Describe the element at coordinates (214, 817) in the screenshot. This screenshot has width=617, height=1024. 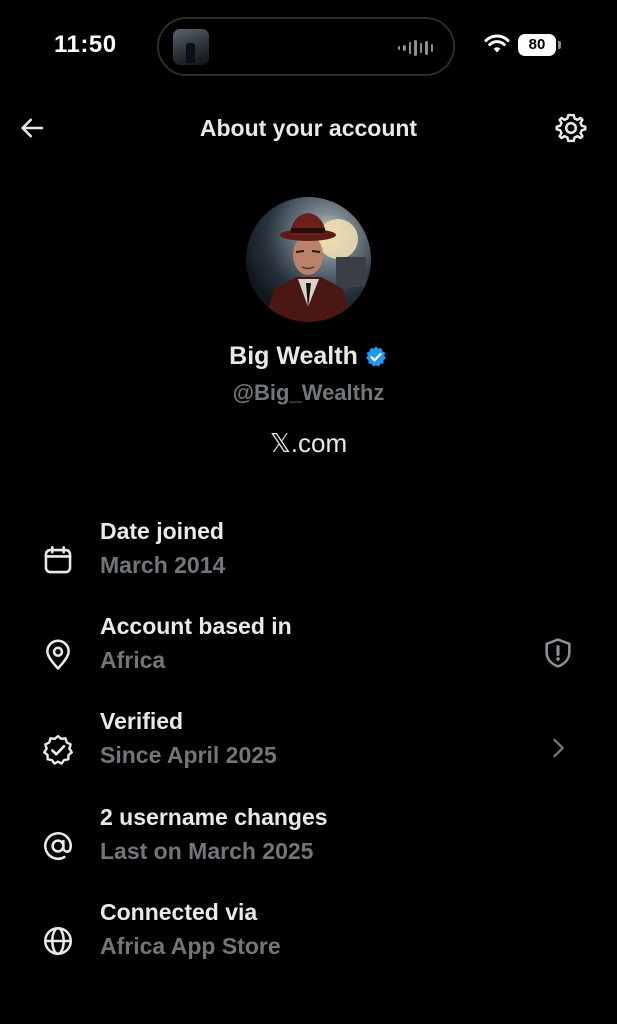
I see `row-title: 2 username changes` at that location.